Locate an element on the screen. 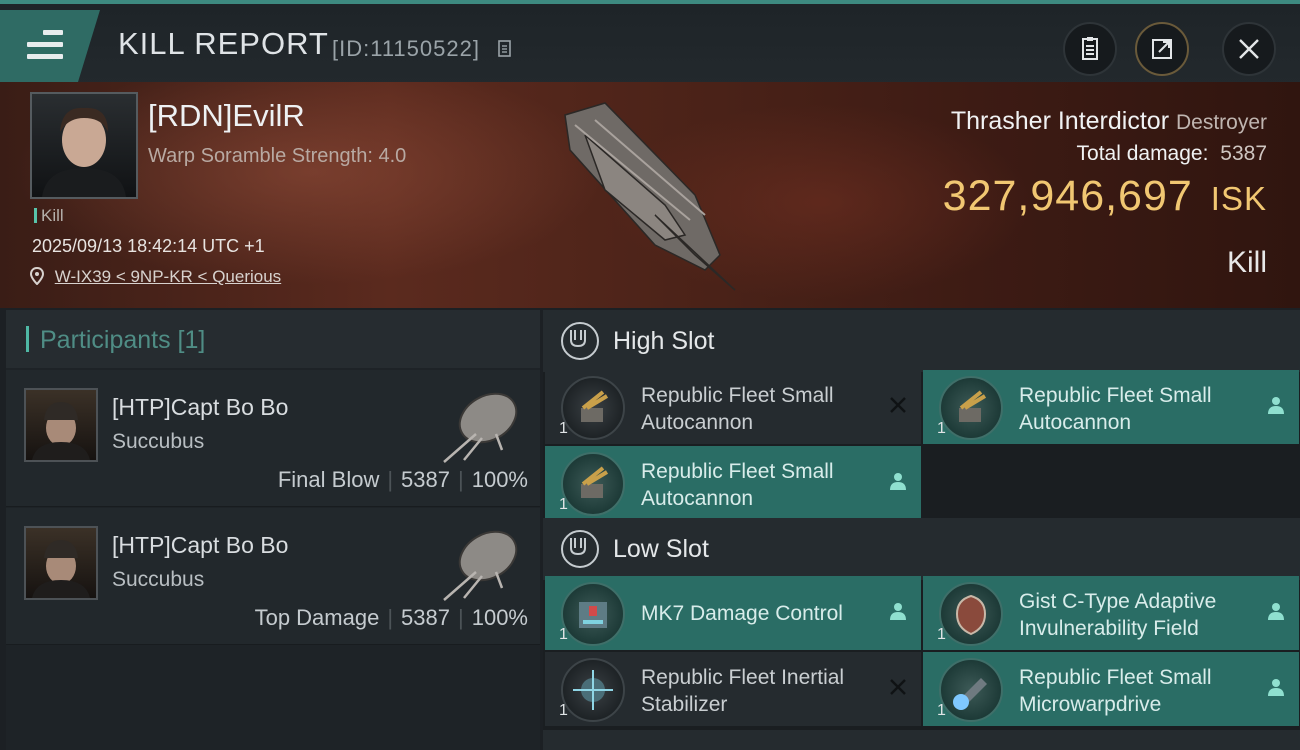  report-id: [ID:11150522] is located at coordinates (406, 48).